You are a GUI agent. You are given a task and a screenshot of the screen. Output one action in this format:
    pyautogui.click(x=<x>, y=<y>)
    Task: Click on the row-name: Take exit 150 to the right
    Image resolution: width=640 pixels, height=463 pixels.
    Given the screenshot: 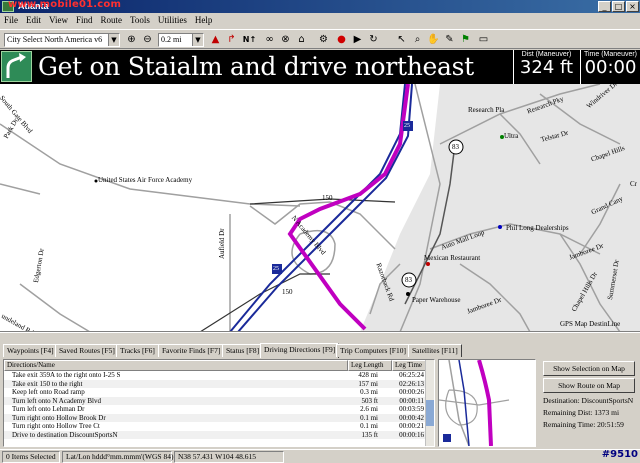 What is the action you would take?
    pyautogui.click(x=47, y=383)
    